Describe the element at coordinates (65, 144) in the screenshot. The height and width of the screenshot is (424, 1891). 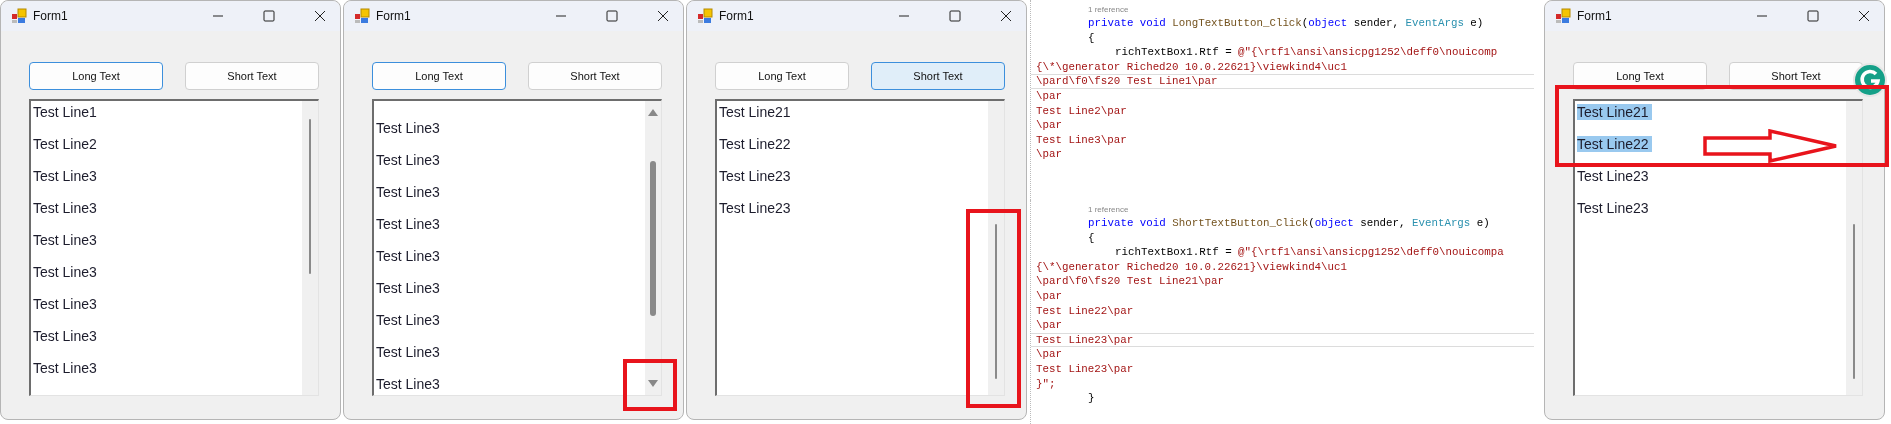
I see `text-line: Test Line2` at that location.